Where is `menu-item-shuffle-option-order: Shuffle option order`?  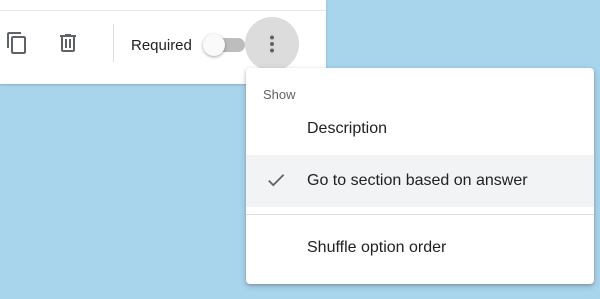
menu-item-shuffle-option-order: Shuffle option order is located at coordinates (420, 248).